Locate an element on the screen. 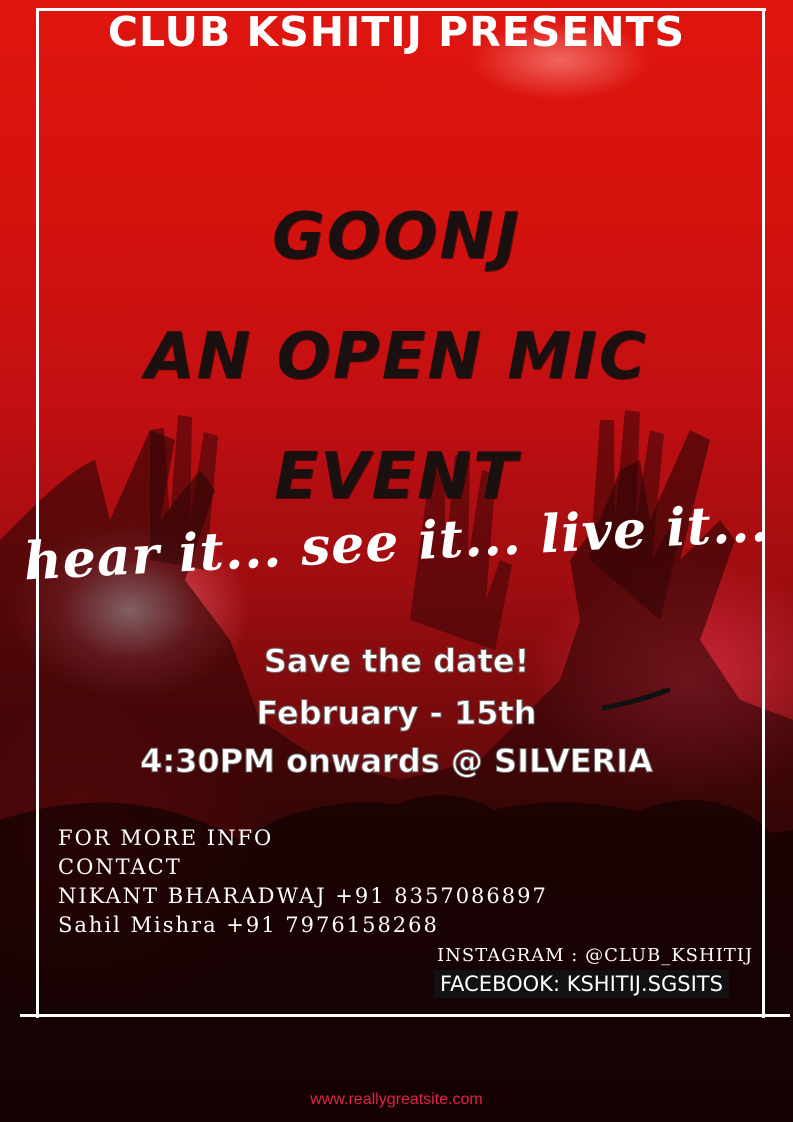 Image resolution: width=793 pixels, height=1122 pixels. event-date-text: February - 15th is located at coordinates (396, 713).